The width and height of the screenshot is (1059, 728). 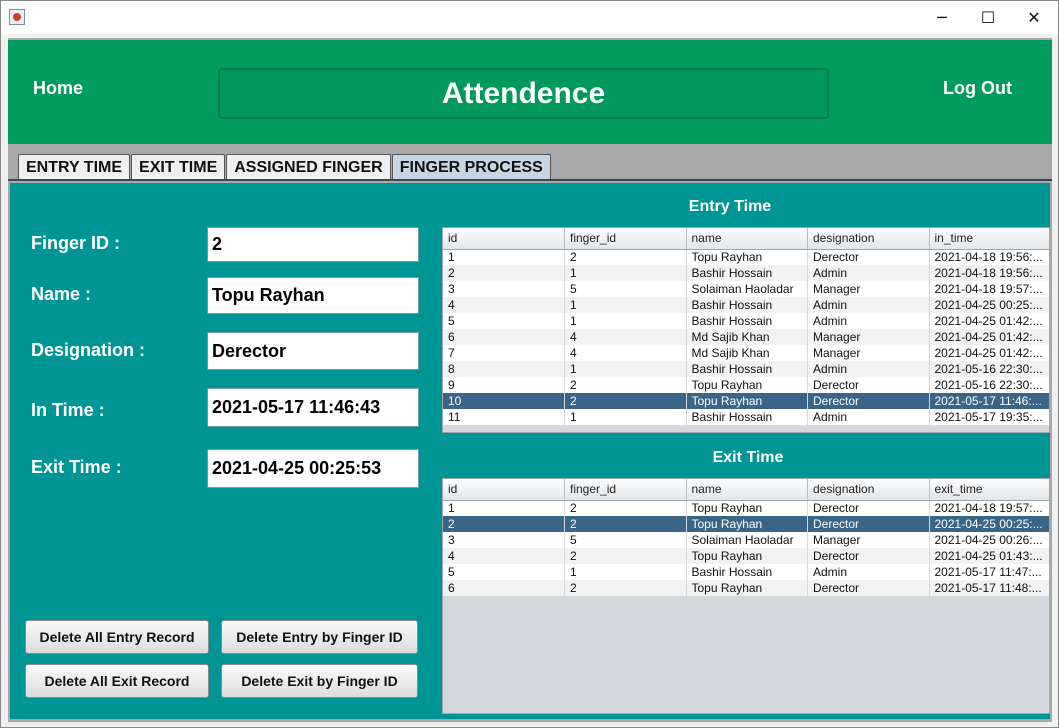 I want to click on table-cell-id: 8, so click(x=504, y=369).